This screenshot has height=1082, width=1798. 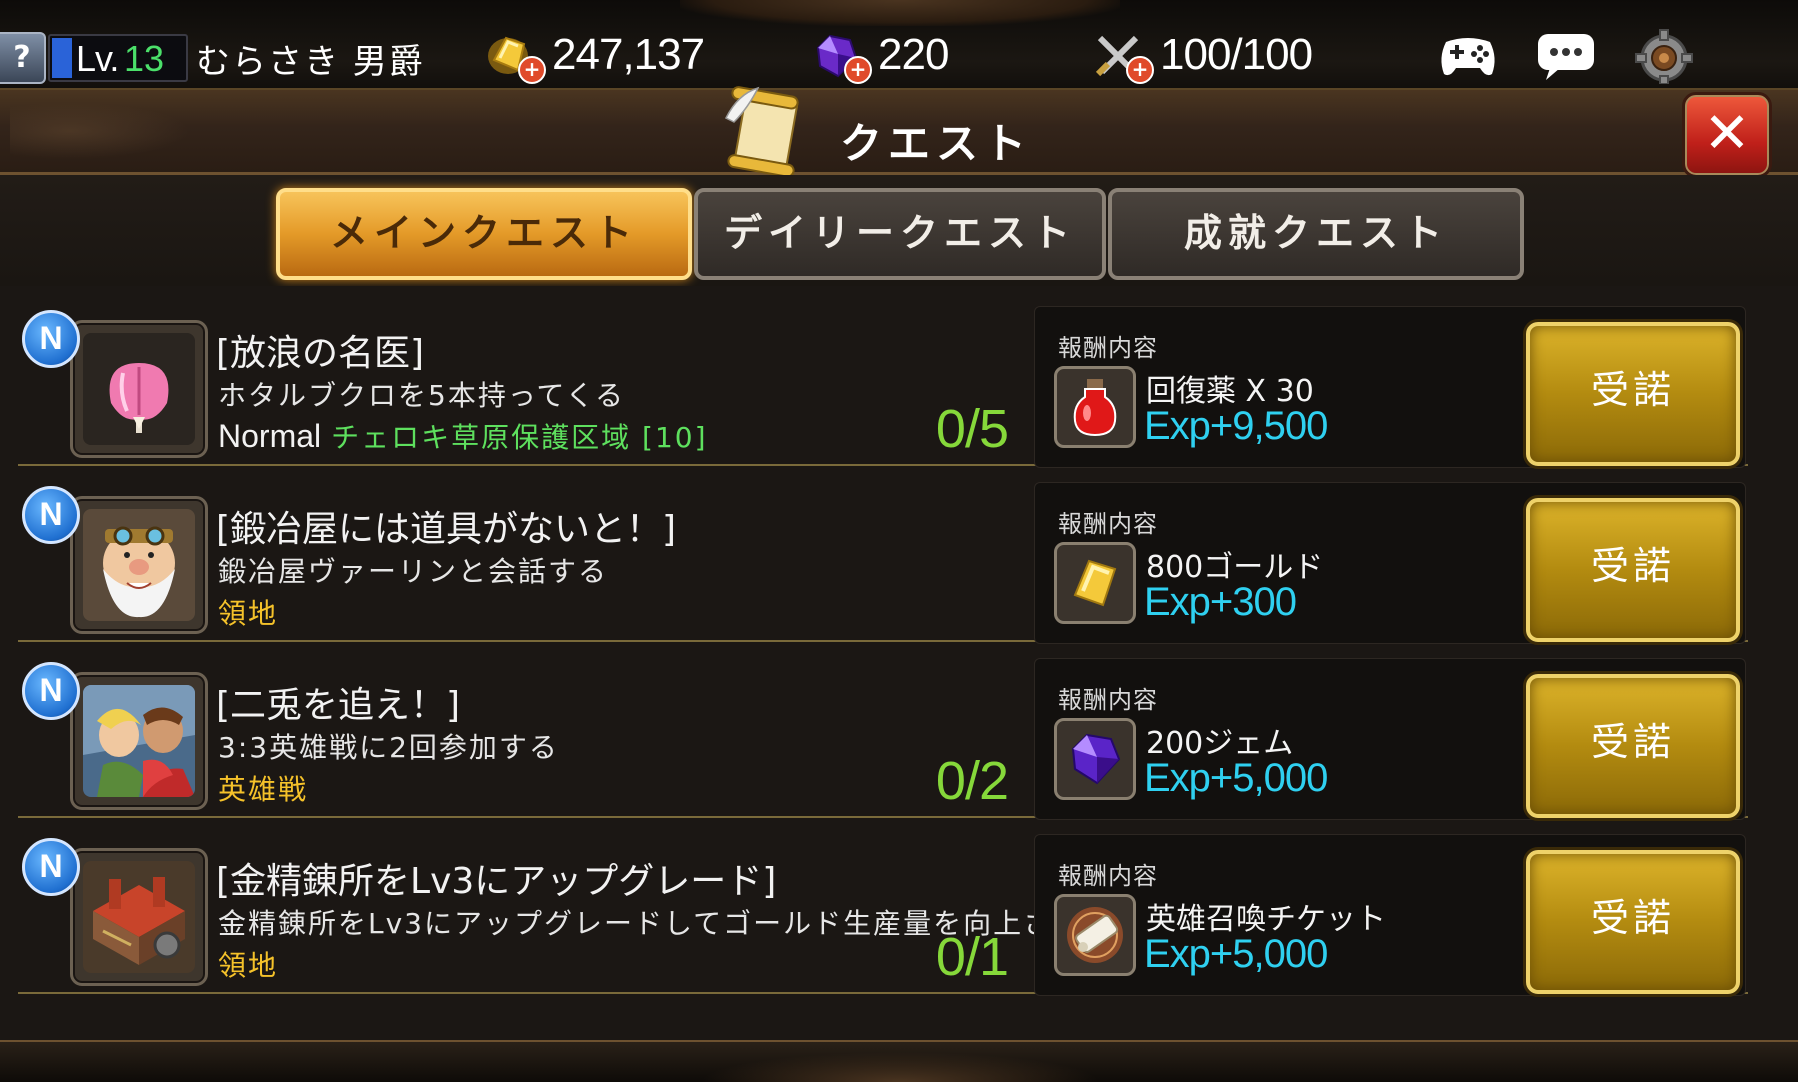 I want to click on add-gold-button: +, so click(x=532, y=70).